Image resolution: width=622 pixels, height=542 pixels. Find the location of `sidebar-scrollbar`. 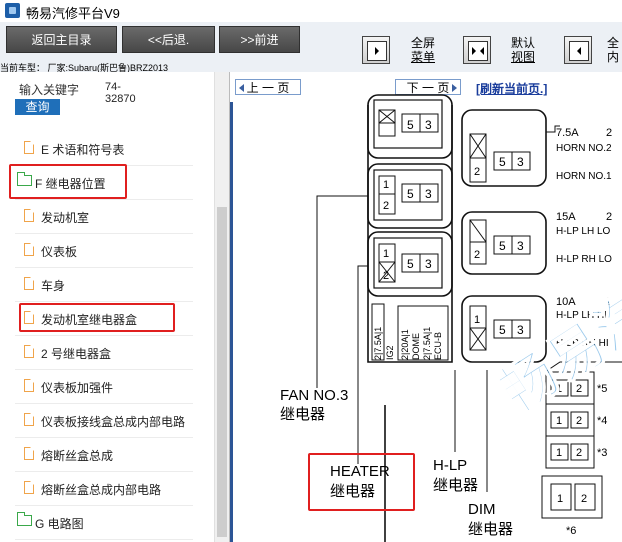

sidebar-scrollbar is located at coordinates (221, 307).